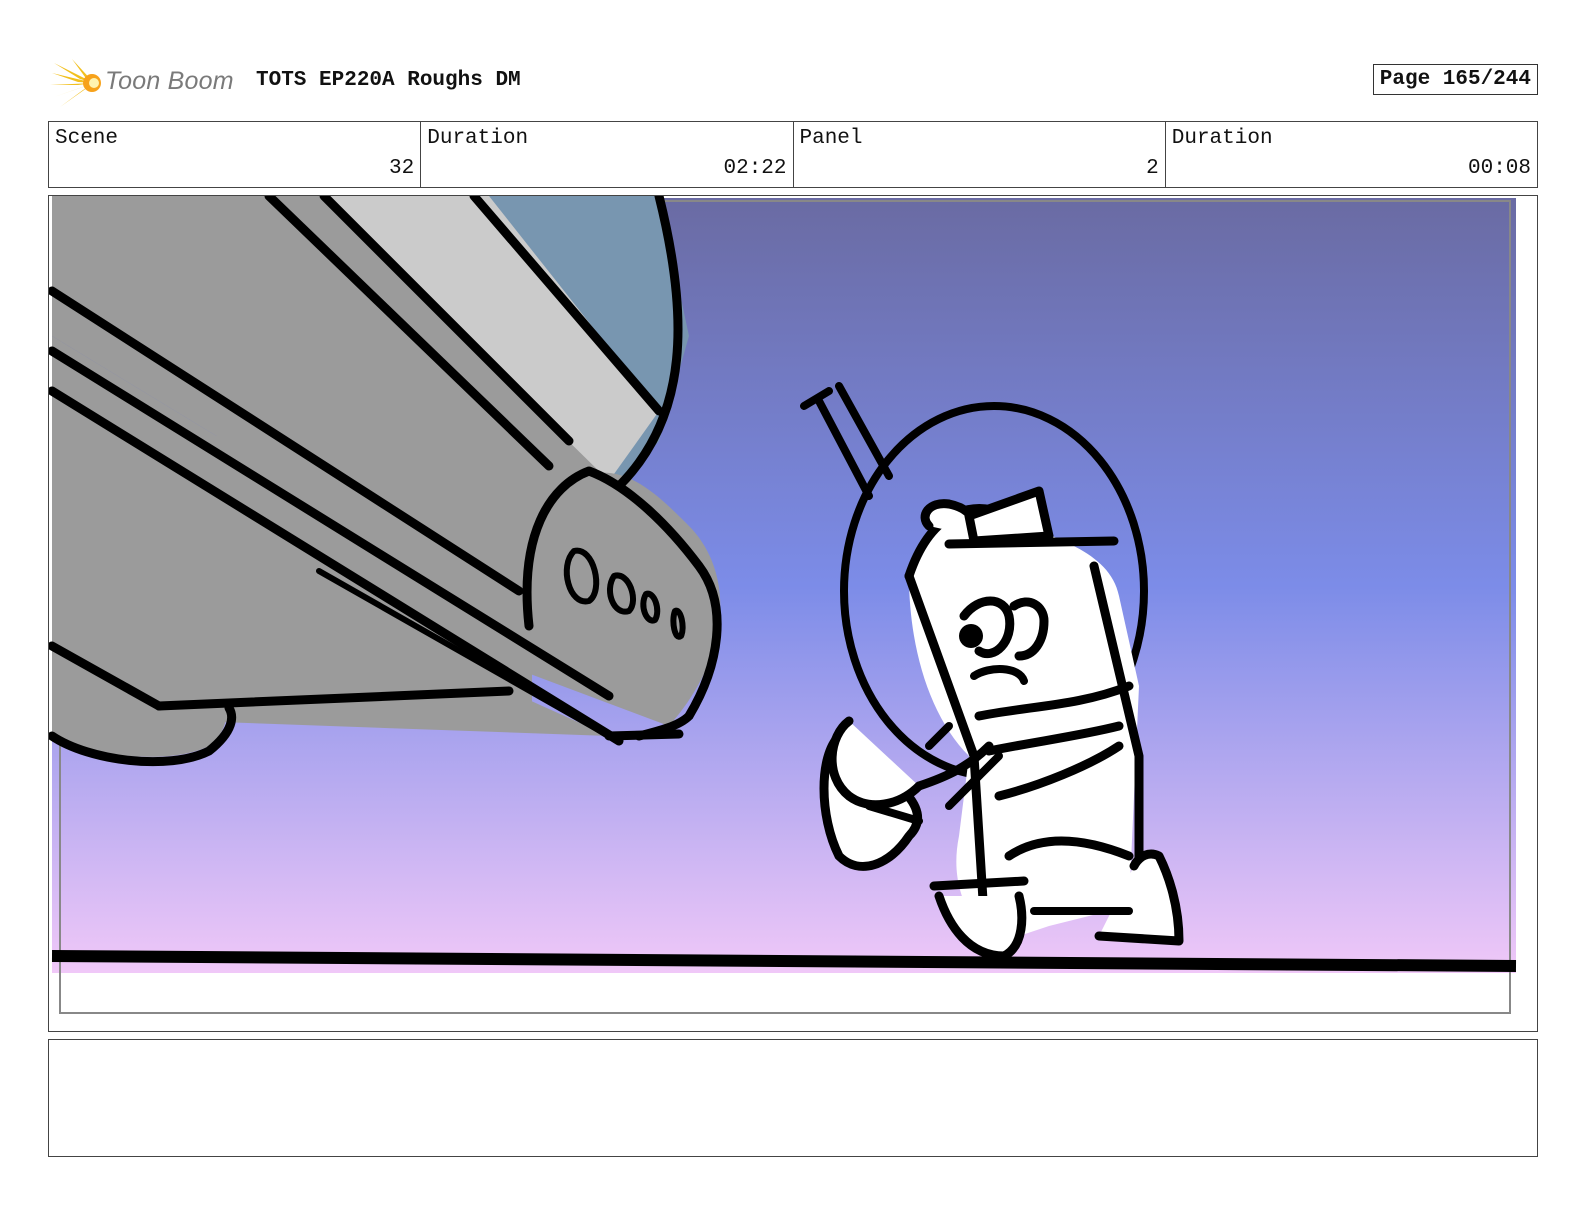  I want to click on page-indicator: Page 165/244, so click(1455, 79).